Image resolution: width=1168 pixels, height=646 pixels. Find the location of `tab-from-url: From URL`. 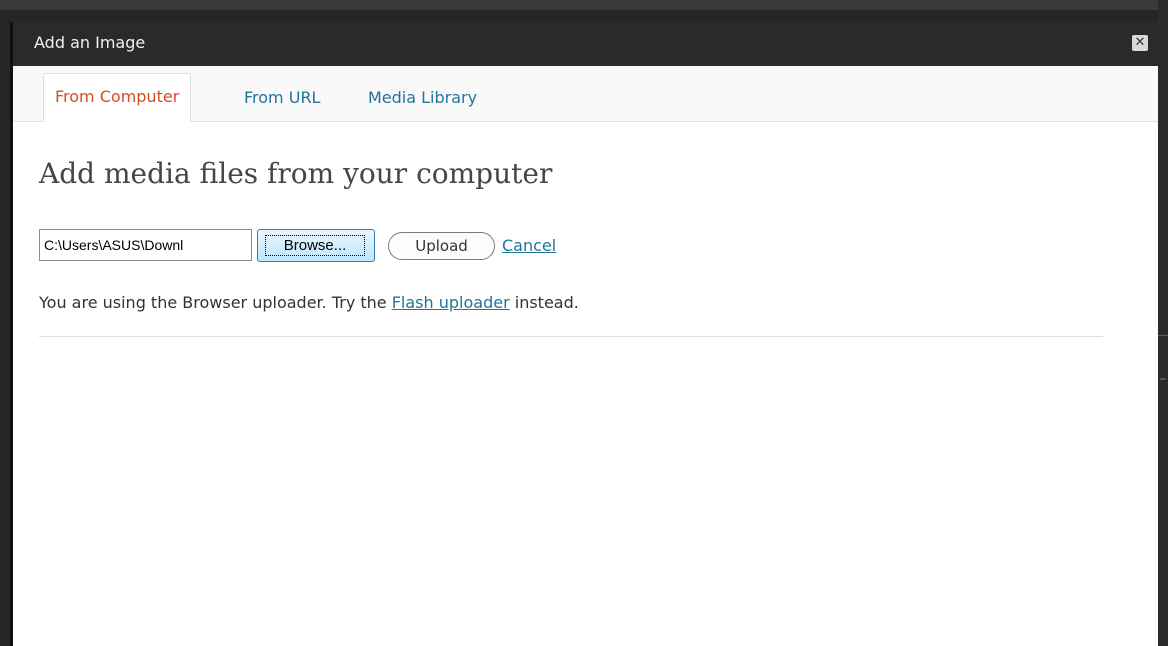

tab-from-url: From URL is located at coordinates (282, 97).